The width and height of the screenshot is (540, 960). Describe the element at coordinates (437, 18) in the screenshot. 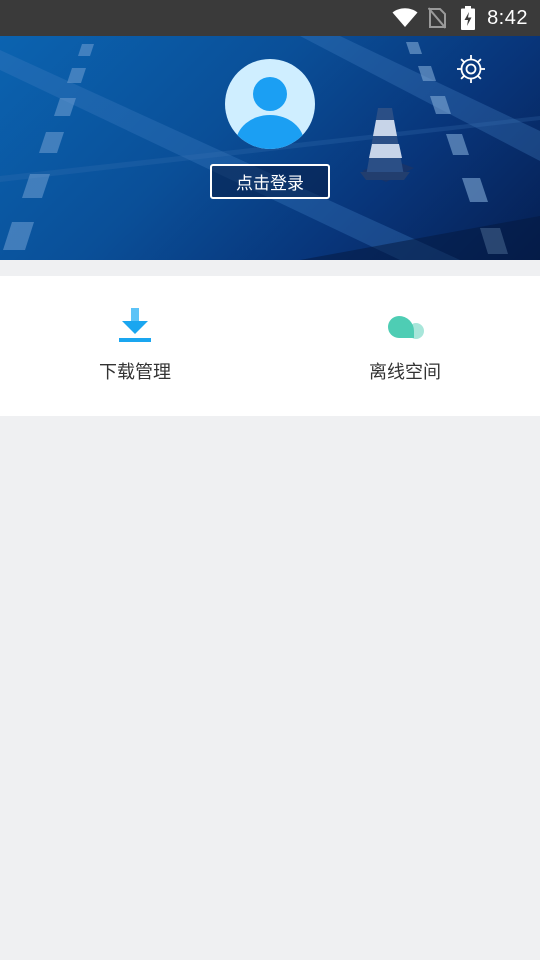

I see `no-sim-icon` at that location.